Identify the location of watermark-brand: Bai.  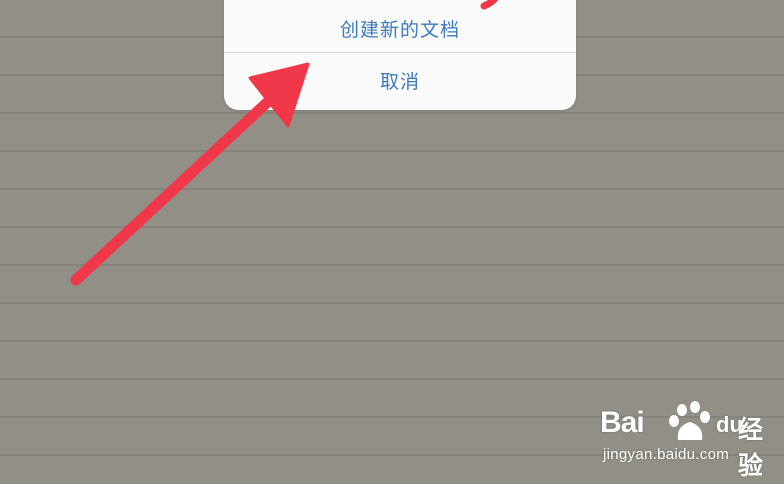
(622, 422).